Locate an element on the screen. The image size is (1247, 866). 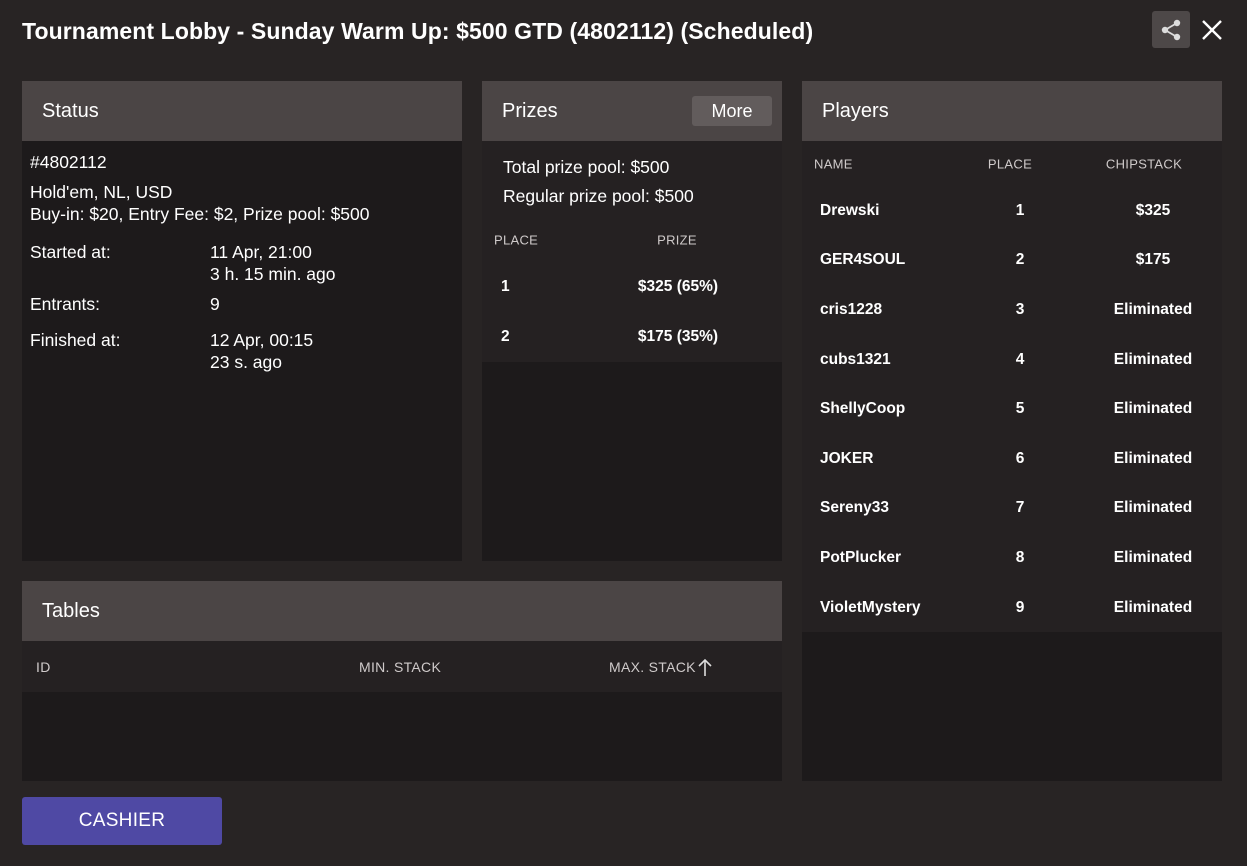
finished-value: 12 Apr, 00:15 is located at coordinates (262, 340).